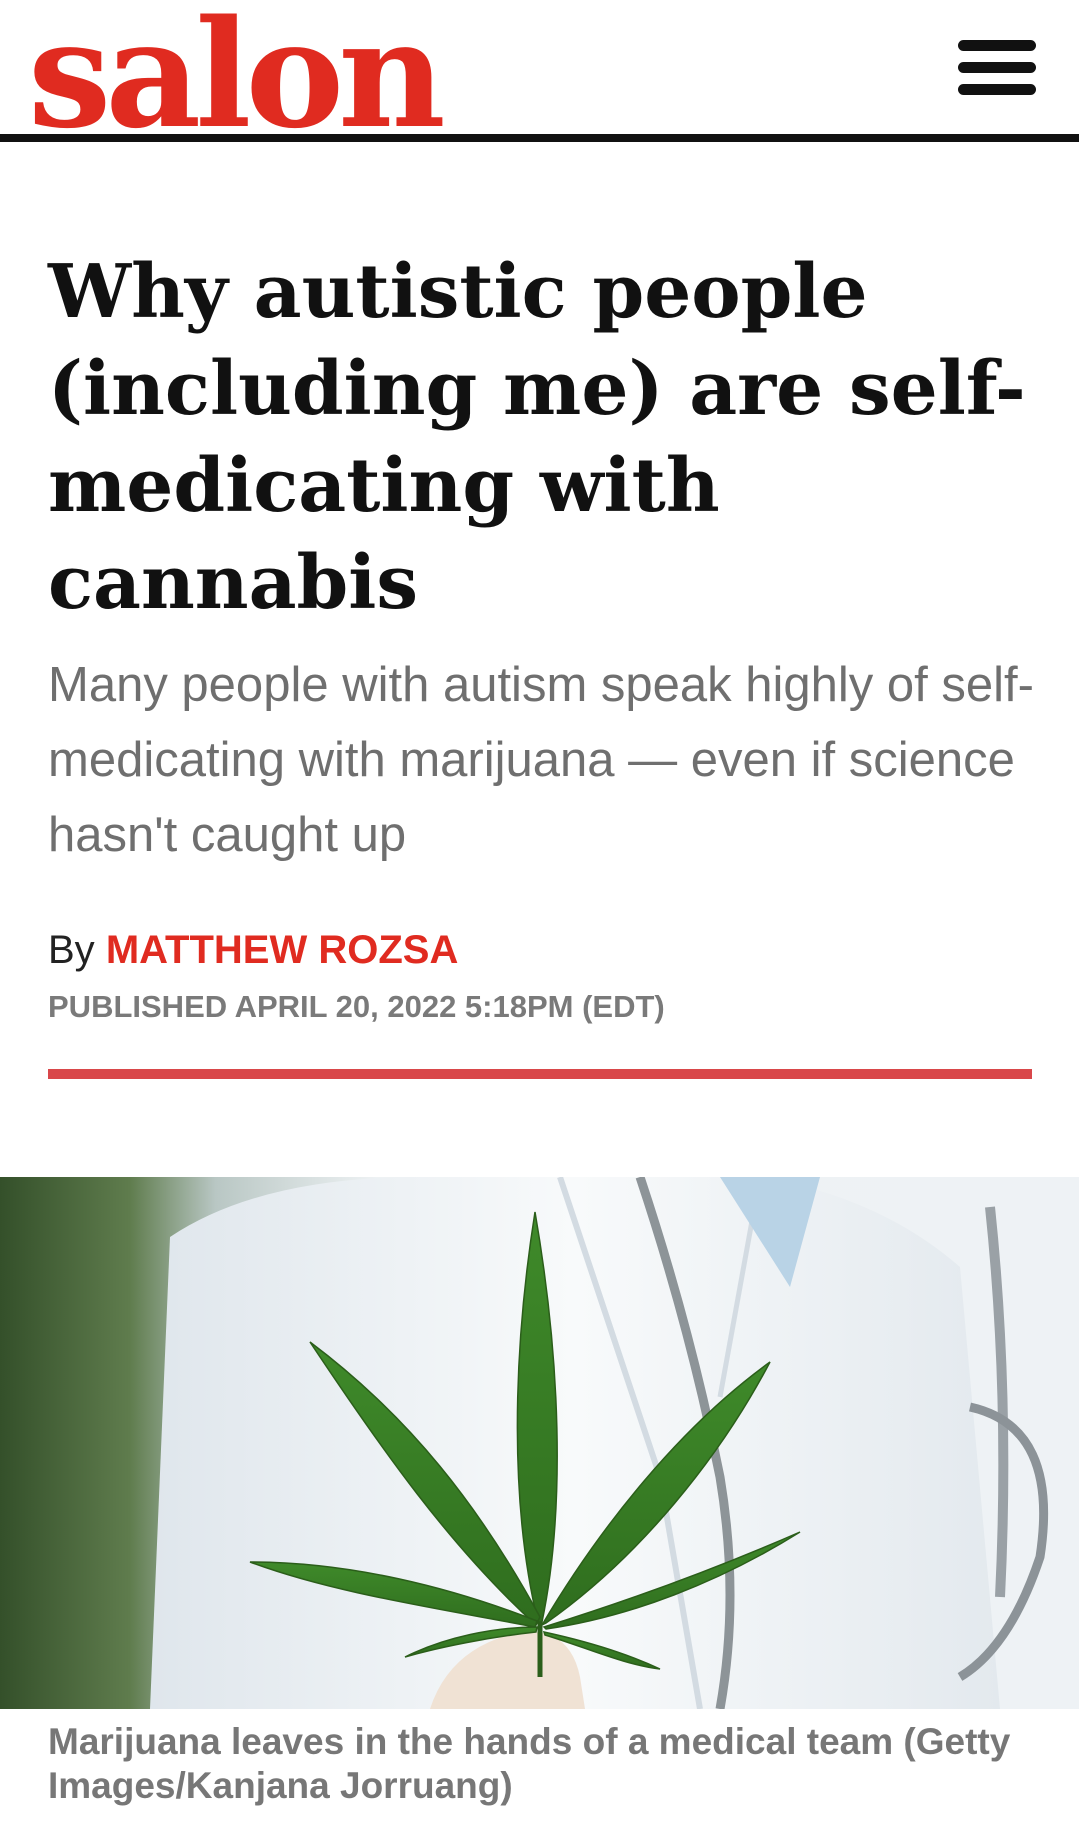  Describe the element at coordinates (237, 74) in the screenshot. I see `salon-logo: salon` at that location.